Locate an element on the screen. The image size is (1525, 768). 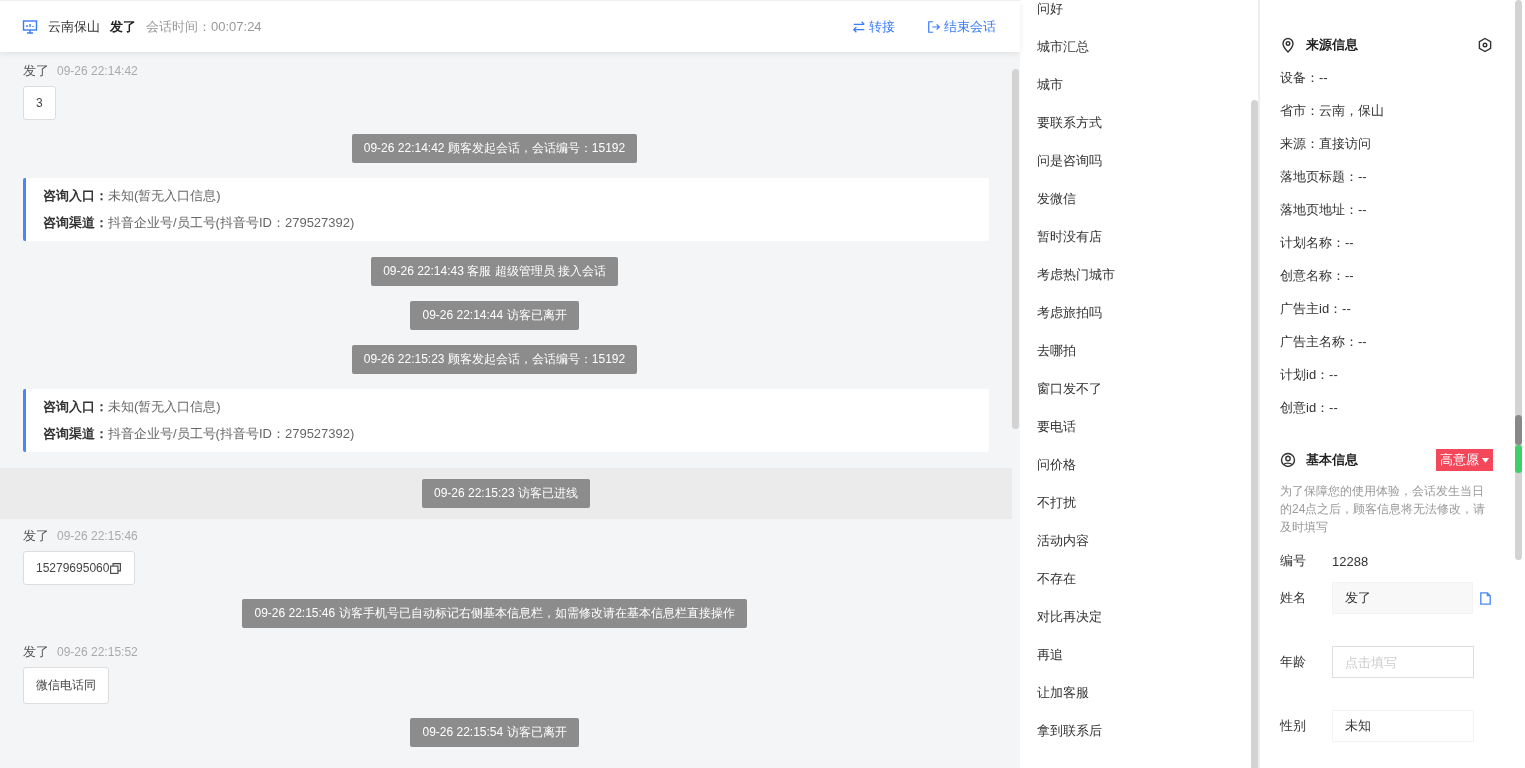
info-row-text: 设备：-- is located at coordinates (1304, 77).